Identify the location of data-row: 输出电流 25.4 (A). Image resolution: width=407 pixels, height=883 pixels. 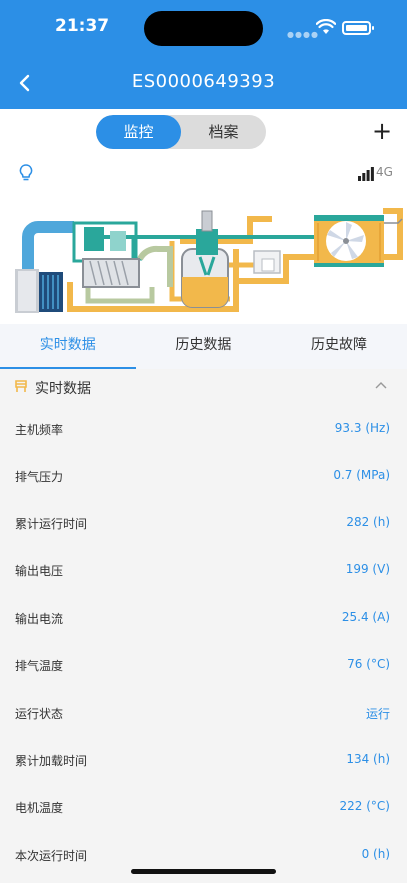
(203, 619).